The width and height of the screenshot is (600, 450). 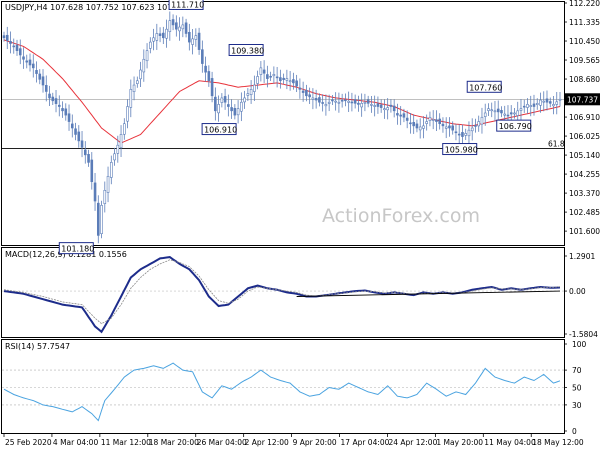 I want to click on fib-61-8-label: 61.8, so click(x=556, y=143).